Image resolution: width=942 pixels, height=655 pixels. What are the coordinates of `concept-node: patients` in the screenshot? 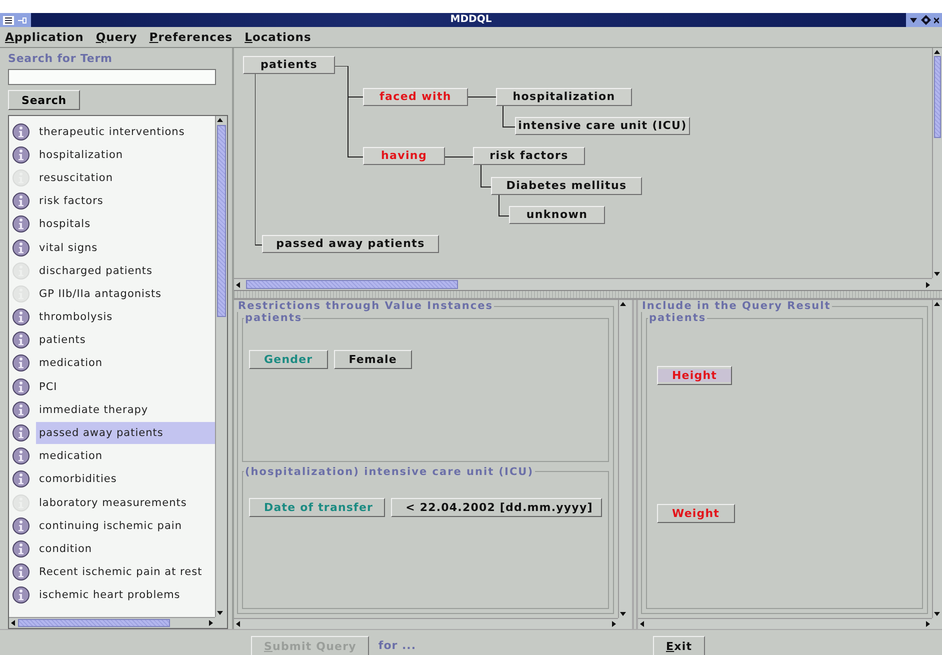 It's located at (289, 65).